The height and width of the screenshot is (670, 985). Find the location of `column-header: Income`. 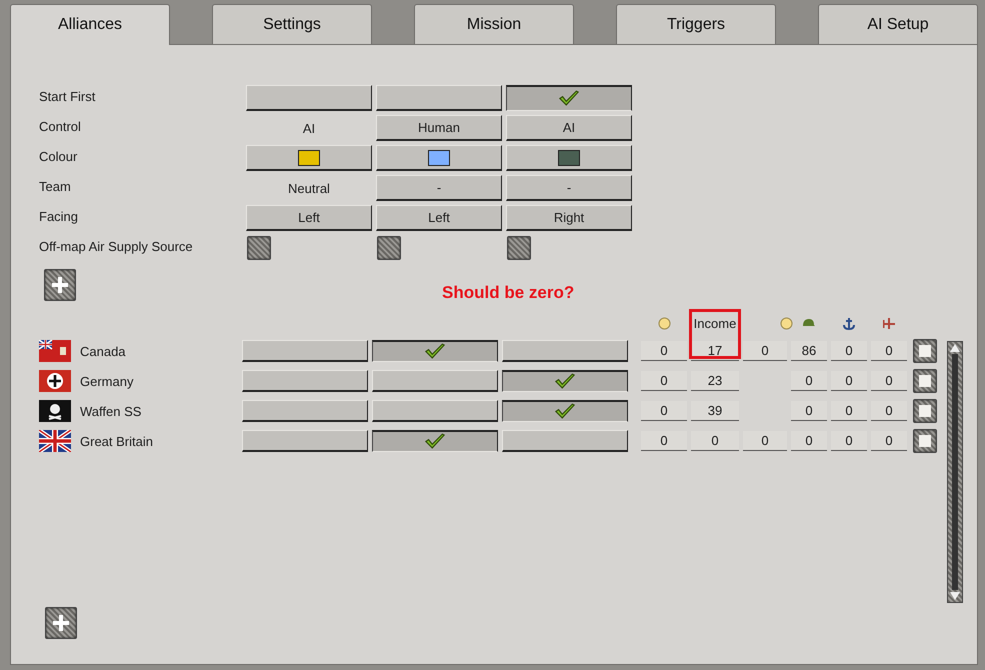

column-header: Income is located at coordinates (715, 323).